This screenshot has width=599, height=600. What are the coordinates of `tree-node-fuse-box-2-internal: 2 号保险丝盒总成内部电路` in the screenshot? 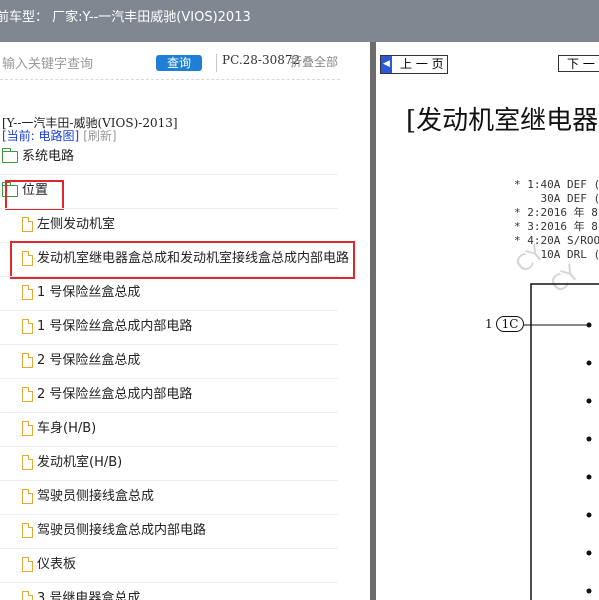 It's located at (107, 395).